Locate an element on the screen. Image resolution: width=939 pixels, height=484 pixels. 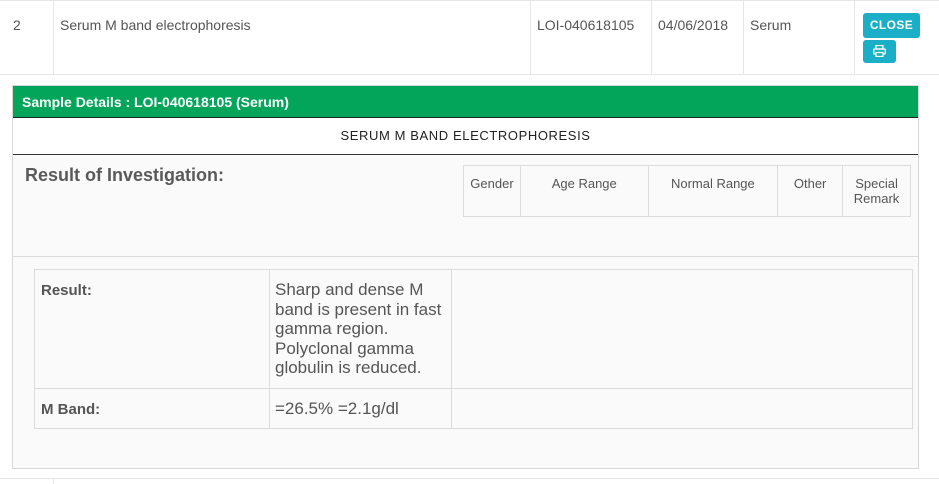
order-sample-type: Serum is located at coordinates (798, 38).